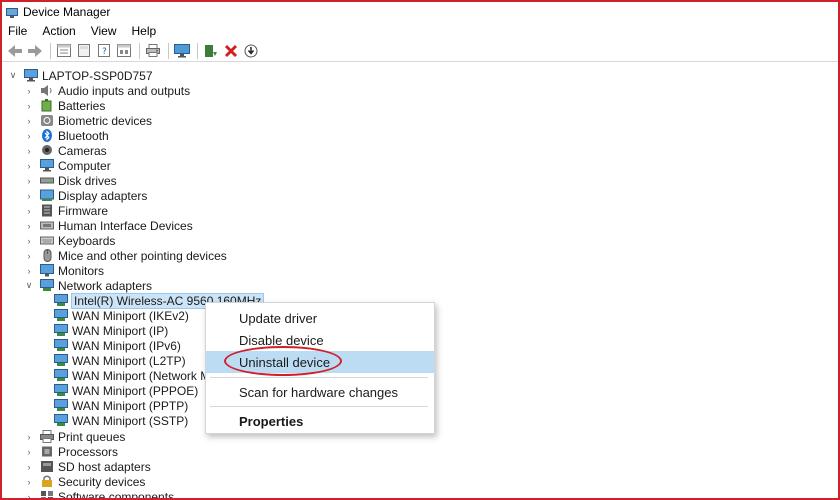 This screenshot has width=840, height=500. I want to click on network-device-item: WAN Miniport (L2TP), so click(120, 360).